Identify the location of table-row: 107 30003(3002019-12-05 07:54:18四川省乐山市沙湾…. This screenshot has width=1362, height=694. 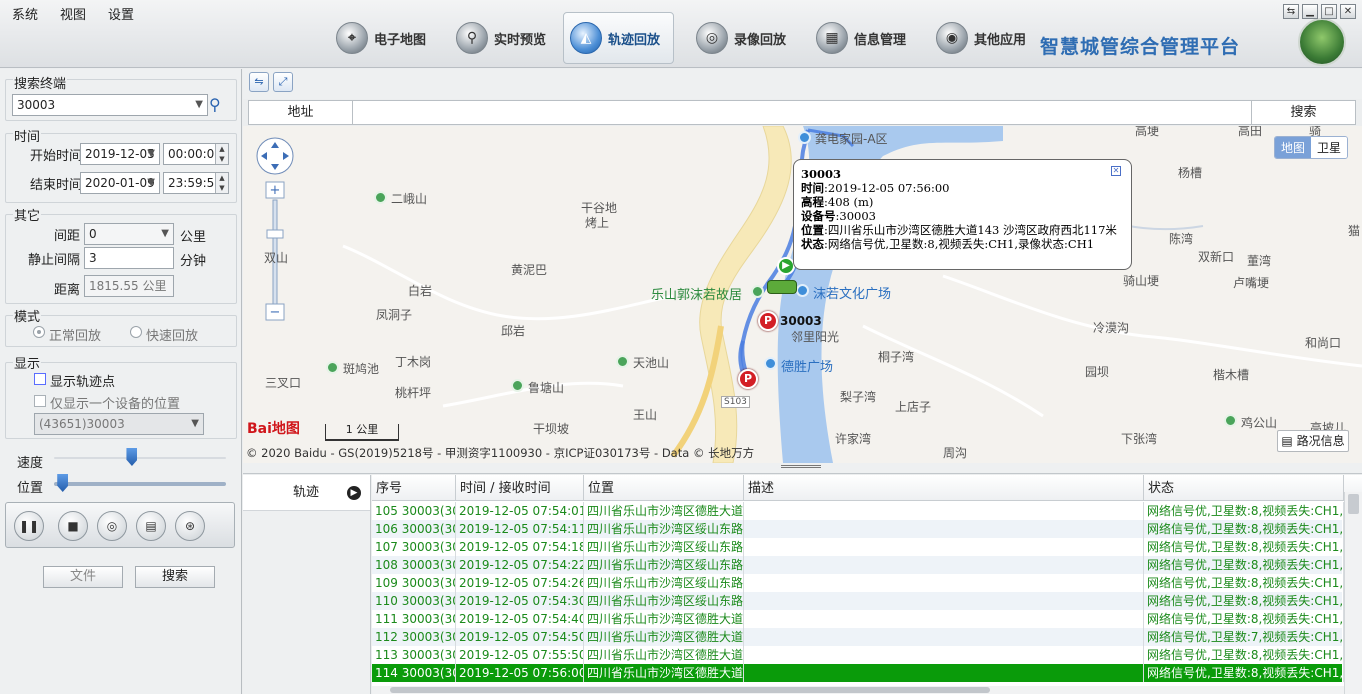
(858, 547).